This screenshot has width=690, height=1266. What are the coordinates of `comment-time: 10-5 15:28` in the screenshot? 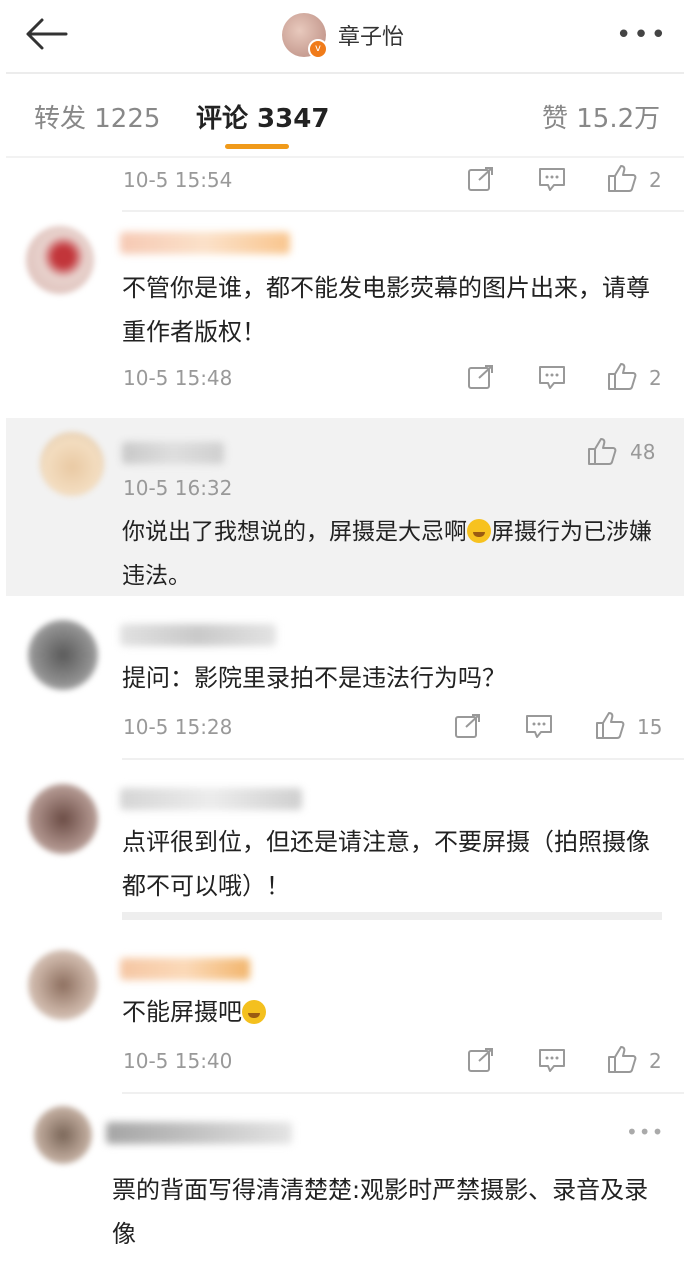 It's located at (178, 727).